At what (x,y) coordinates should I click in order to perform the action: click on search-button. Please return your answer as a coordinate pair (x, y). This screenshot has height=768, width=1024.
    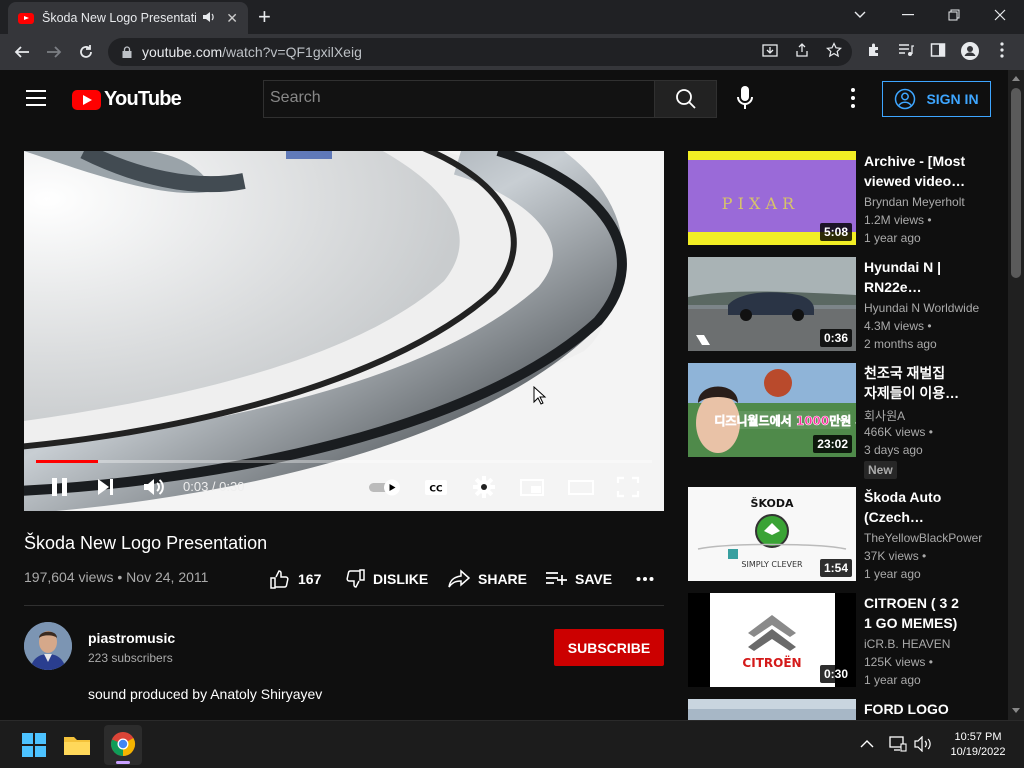
    Looking at the image, I should click on (686, 99).